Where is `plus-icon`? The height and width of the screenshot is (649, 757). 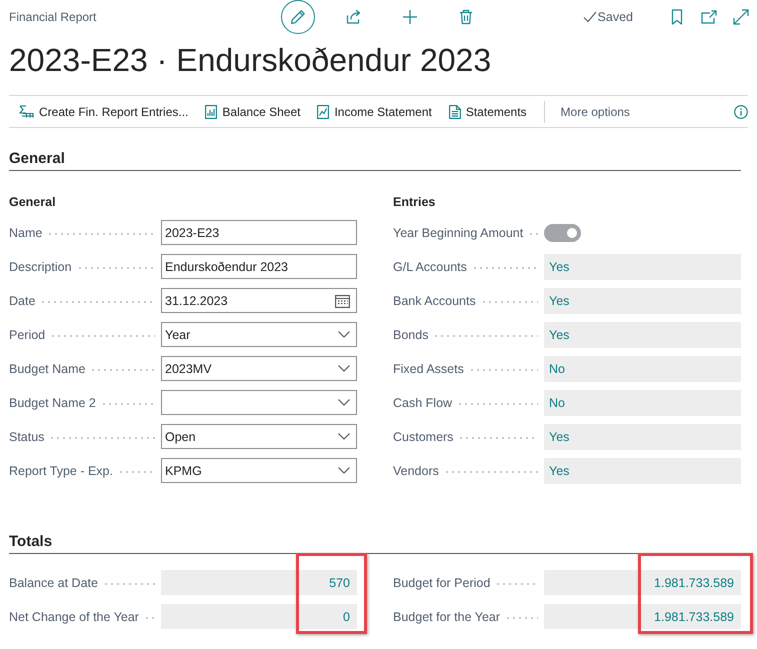 plus-icon is located at coordinates (410, 17).